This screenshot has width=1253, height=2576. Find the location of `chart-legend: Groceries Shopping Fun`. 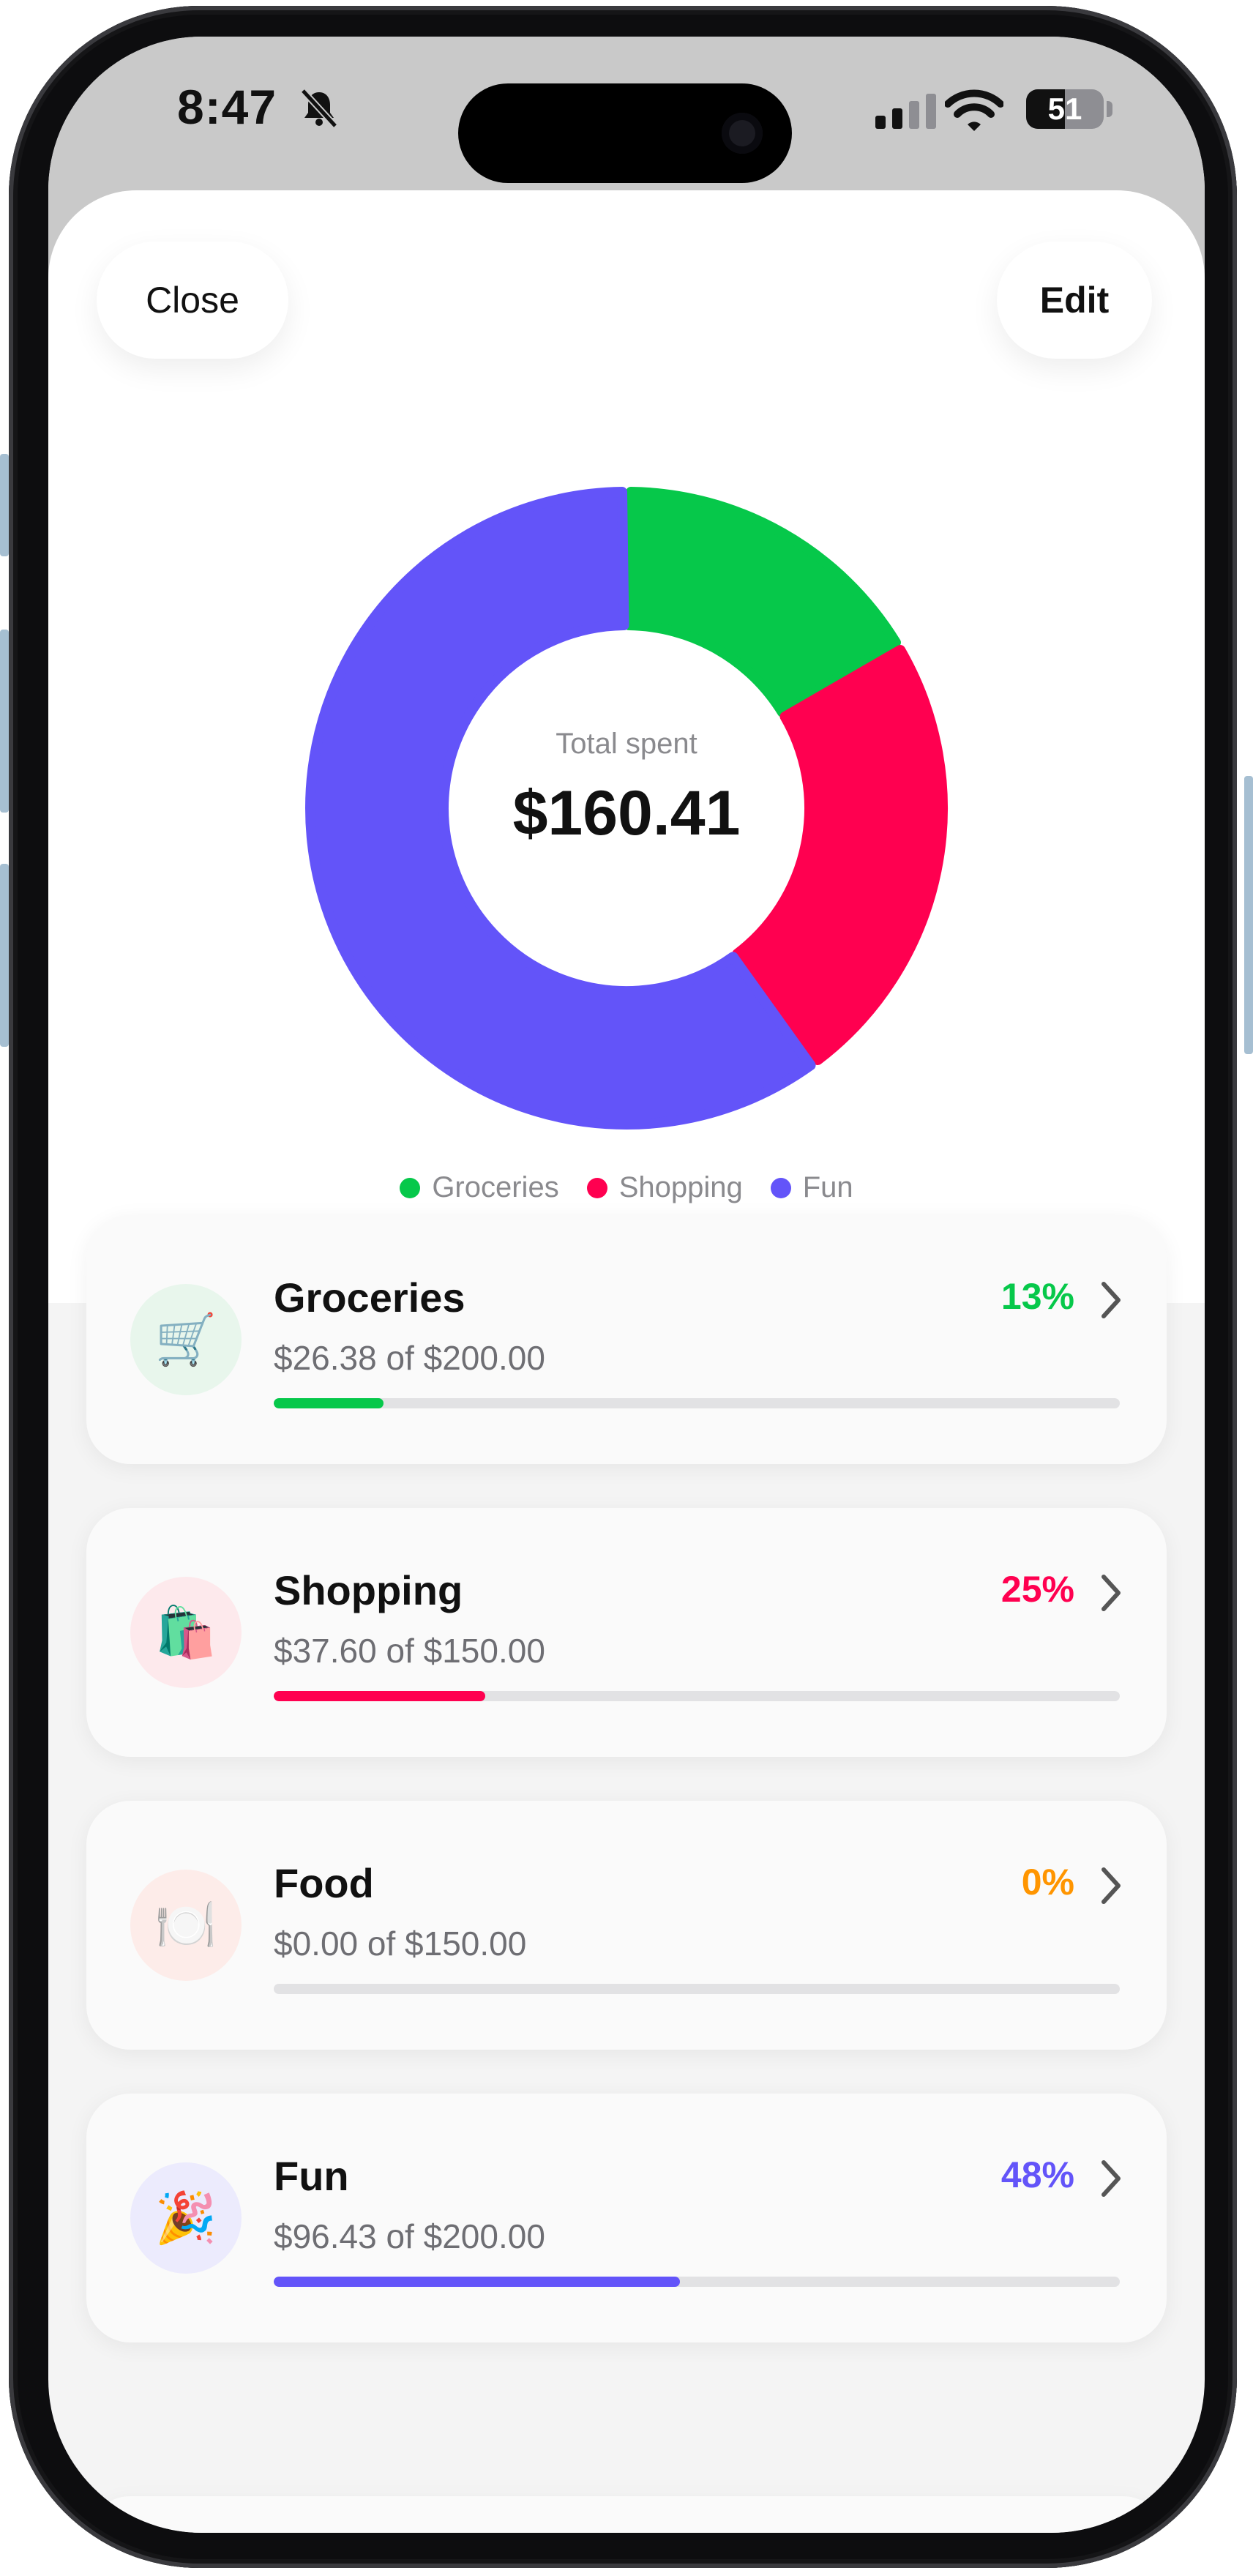

chart-legend: Groceries Shopping Fun is located at coordinates (626, 1187).